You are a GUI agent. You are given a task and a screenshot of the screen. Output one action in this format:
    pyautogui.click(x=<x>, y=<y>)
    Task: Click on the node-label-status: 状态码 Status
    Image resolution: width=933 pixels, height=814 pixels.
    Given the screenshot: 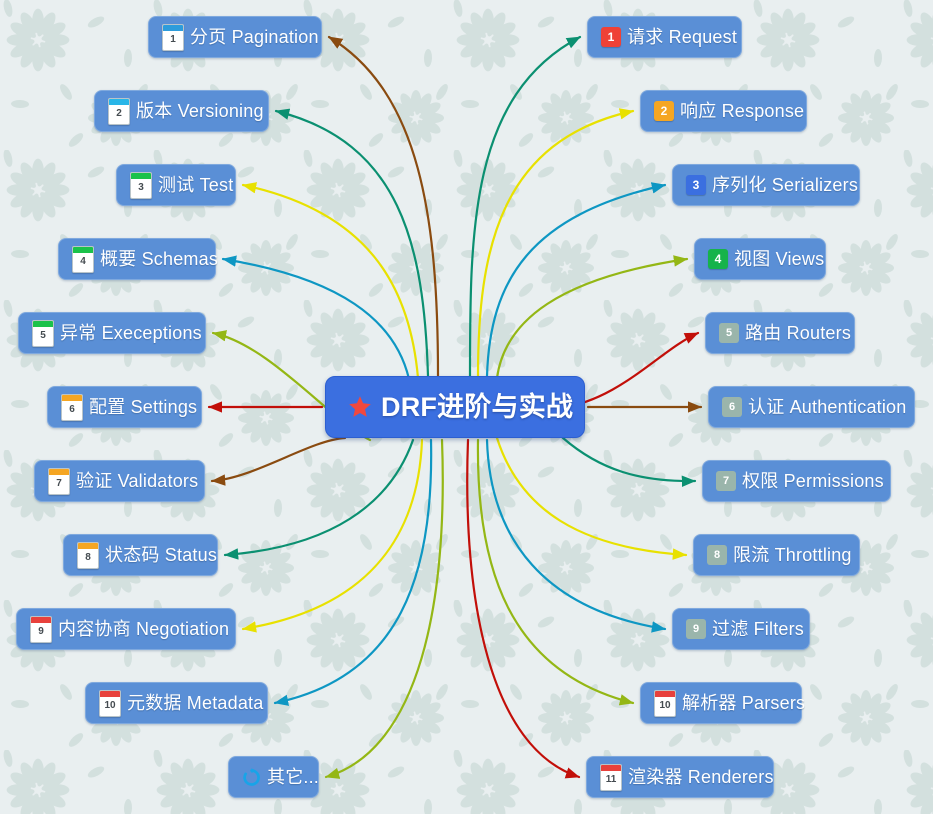 What is the action you would take?
    pyautogui.click(x=161, y=555)
    